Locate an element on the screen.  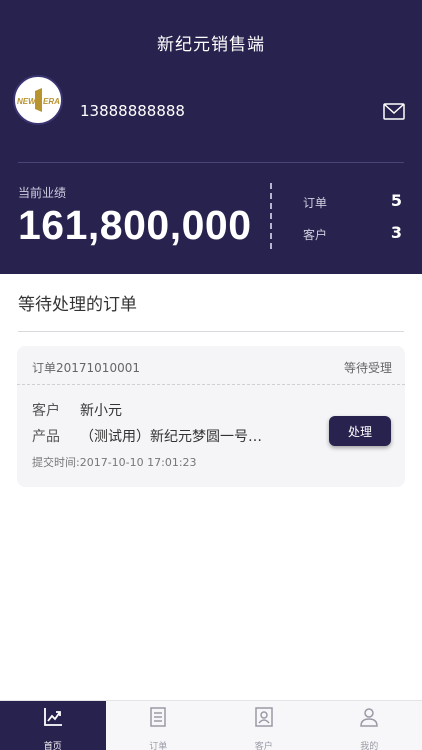
tab-profile-label: 我的 is located at coordinates (369, 746).